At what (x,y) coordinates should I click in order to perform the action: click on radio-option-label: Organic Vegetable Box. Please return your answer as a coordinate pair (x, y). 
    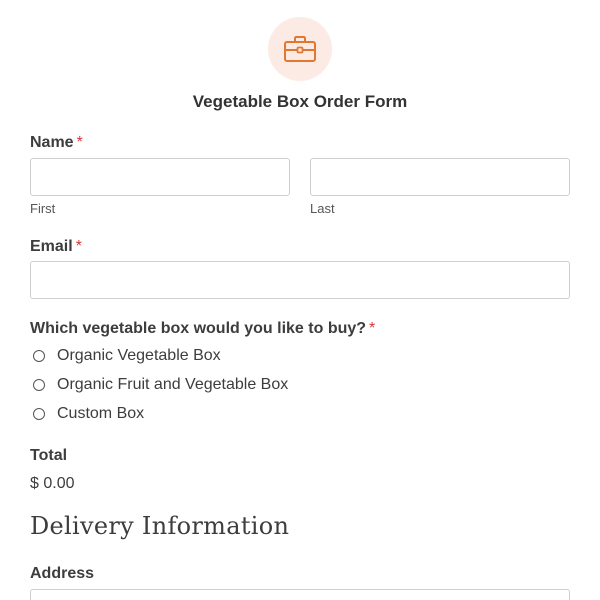
    Looking at the image, I should click on (139, 356).